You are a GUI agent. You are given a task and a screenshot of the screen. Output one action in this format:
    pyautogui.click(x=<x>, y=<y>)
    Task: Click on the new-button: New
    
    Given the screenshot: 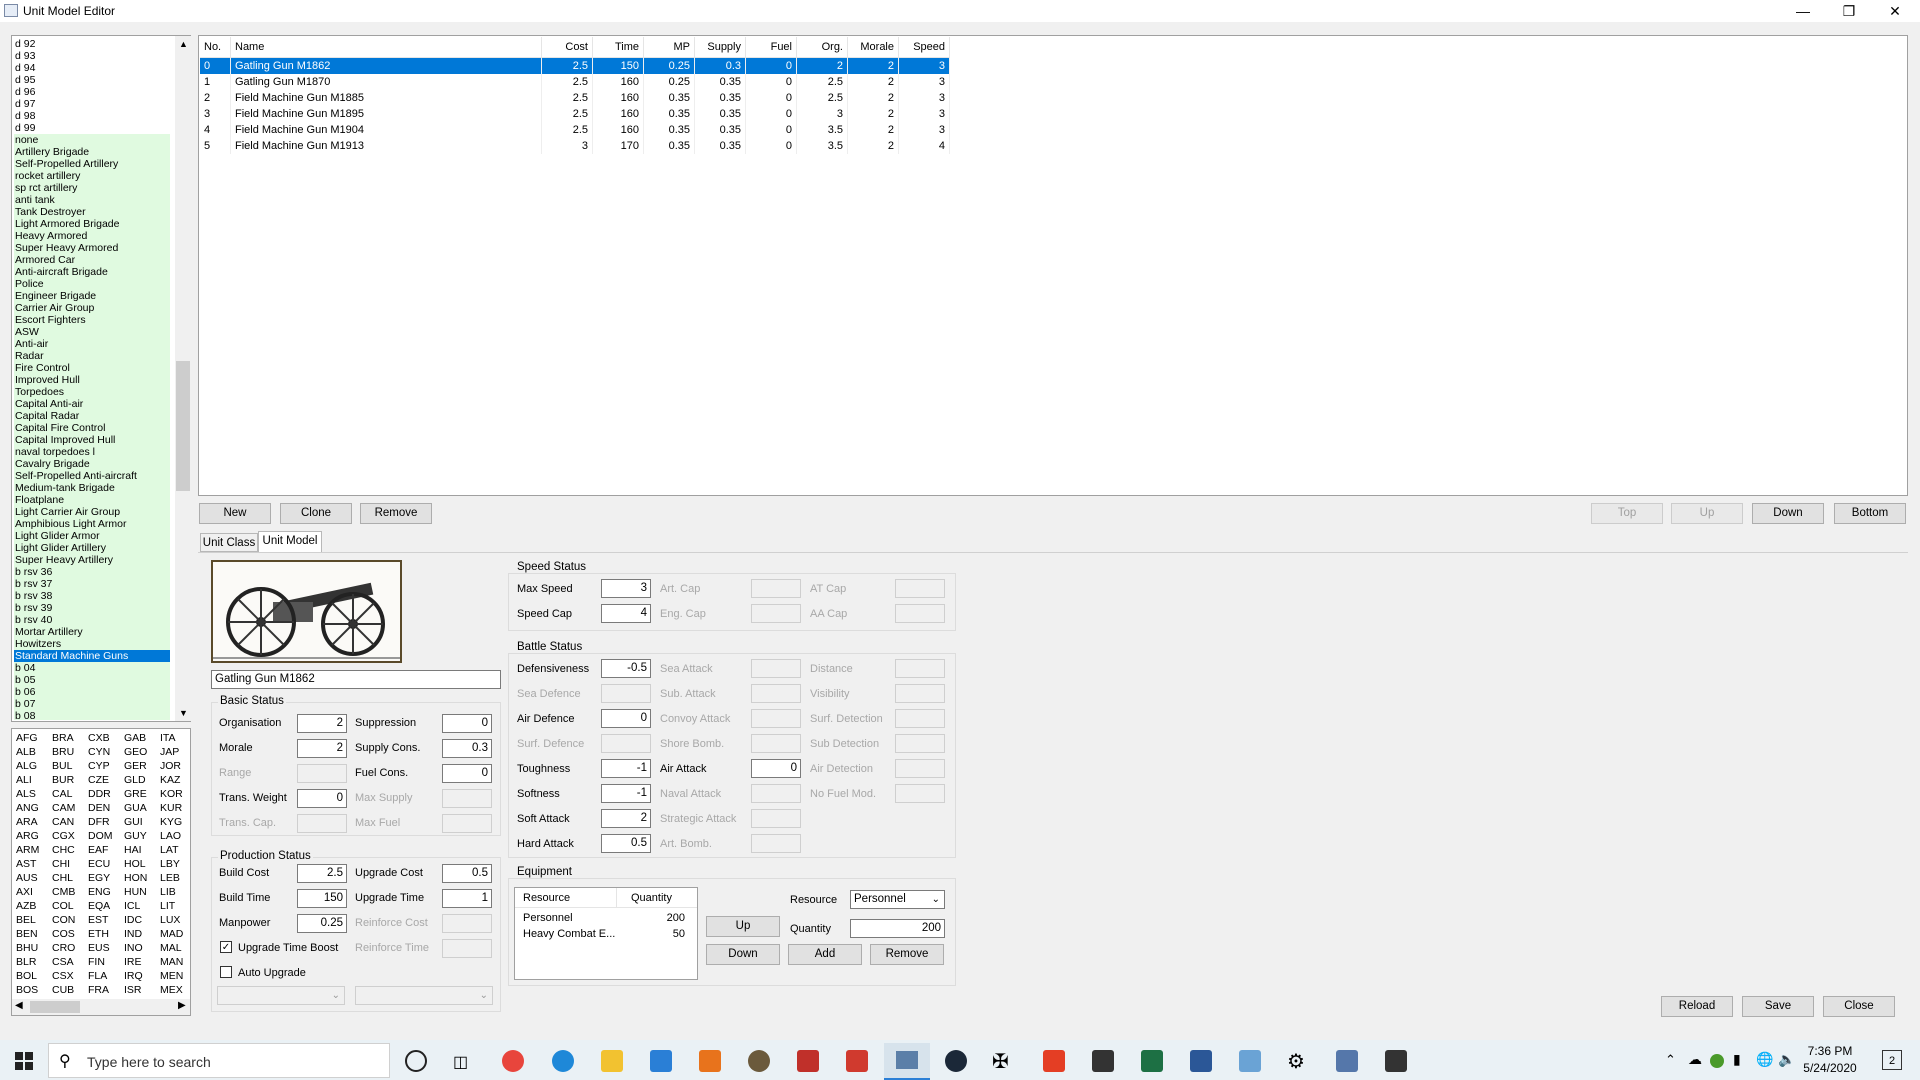 What is the action you would take?
    pyautogui.click(x=235, y=513)
    